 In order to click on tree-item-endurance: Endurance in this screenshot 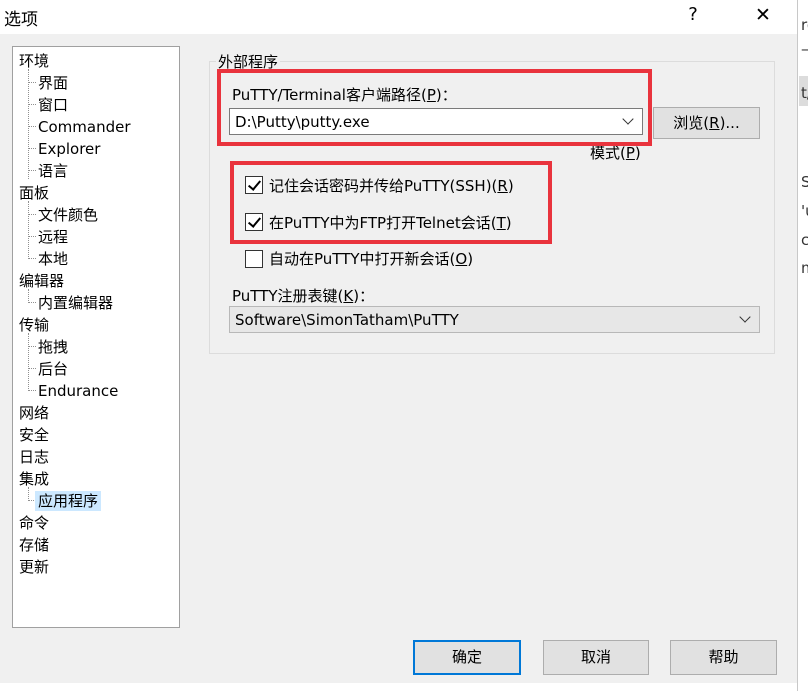, I will do `click(78, 391)`.